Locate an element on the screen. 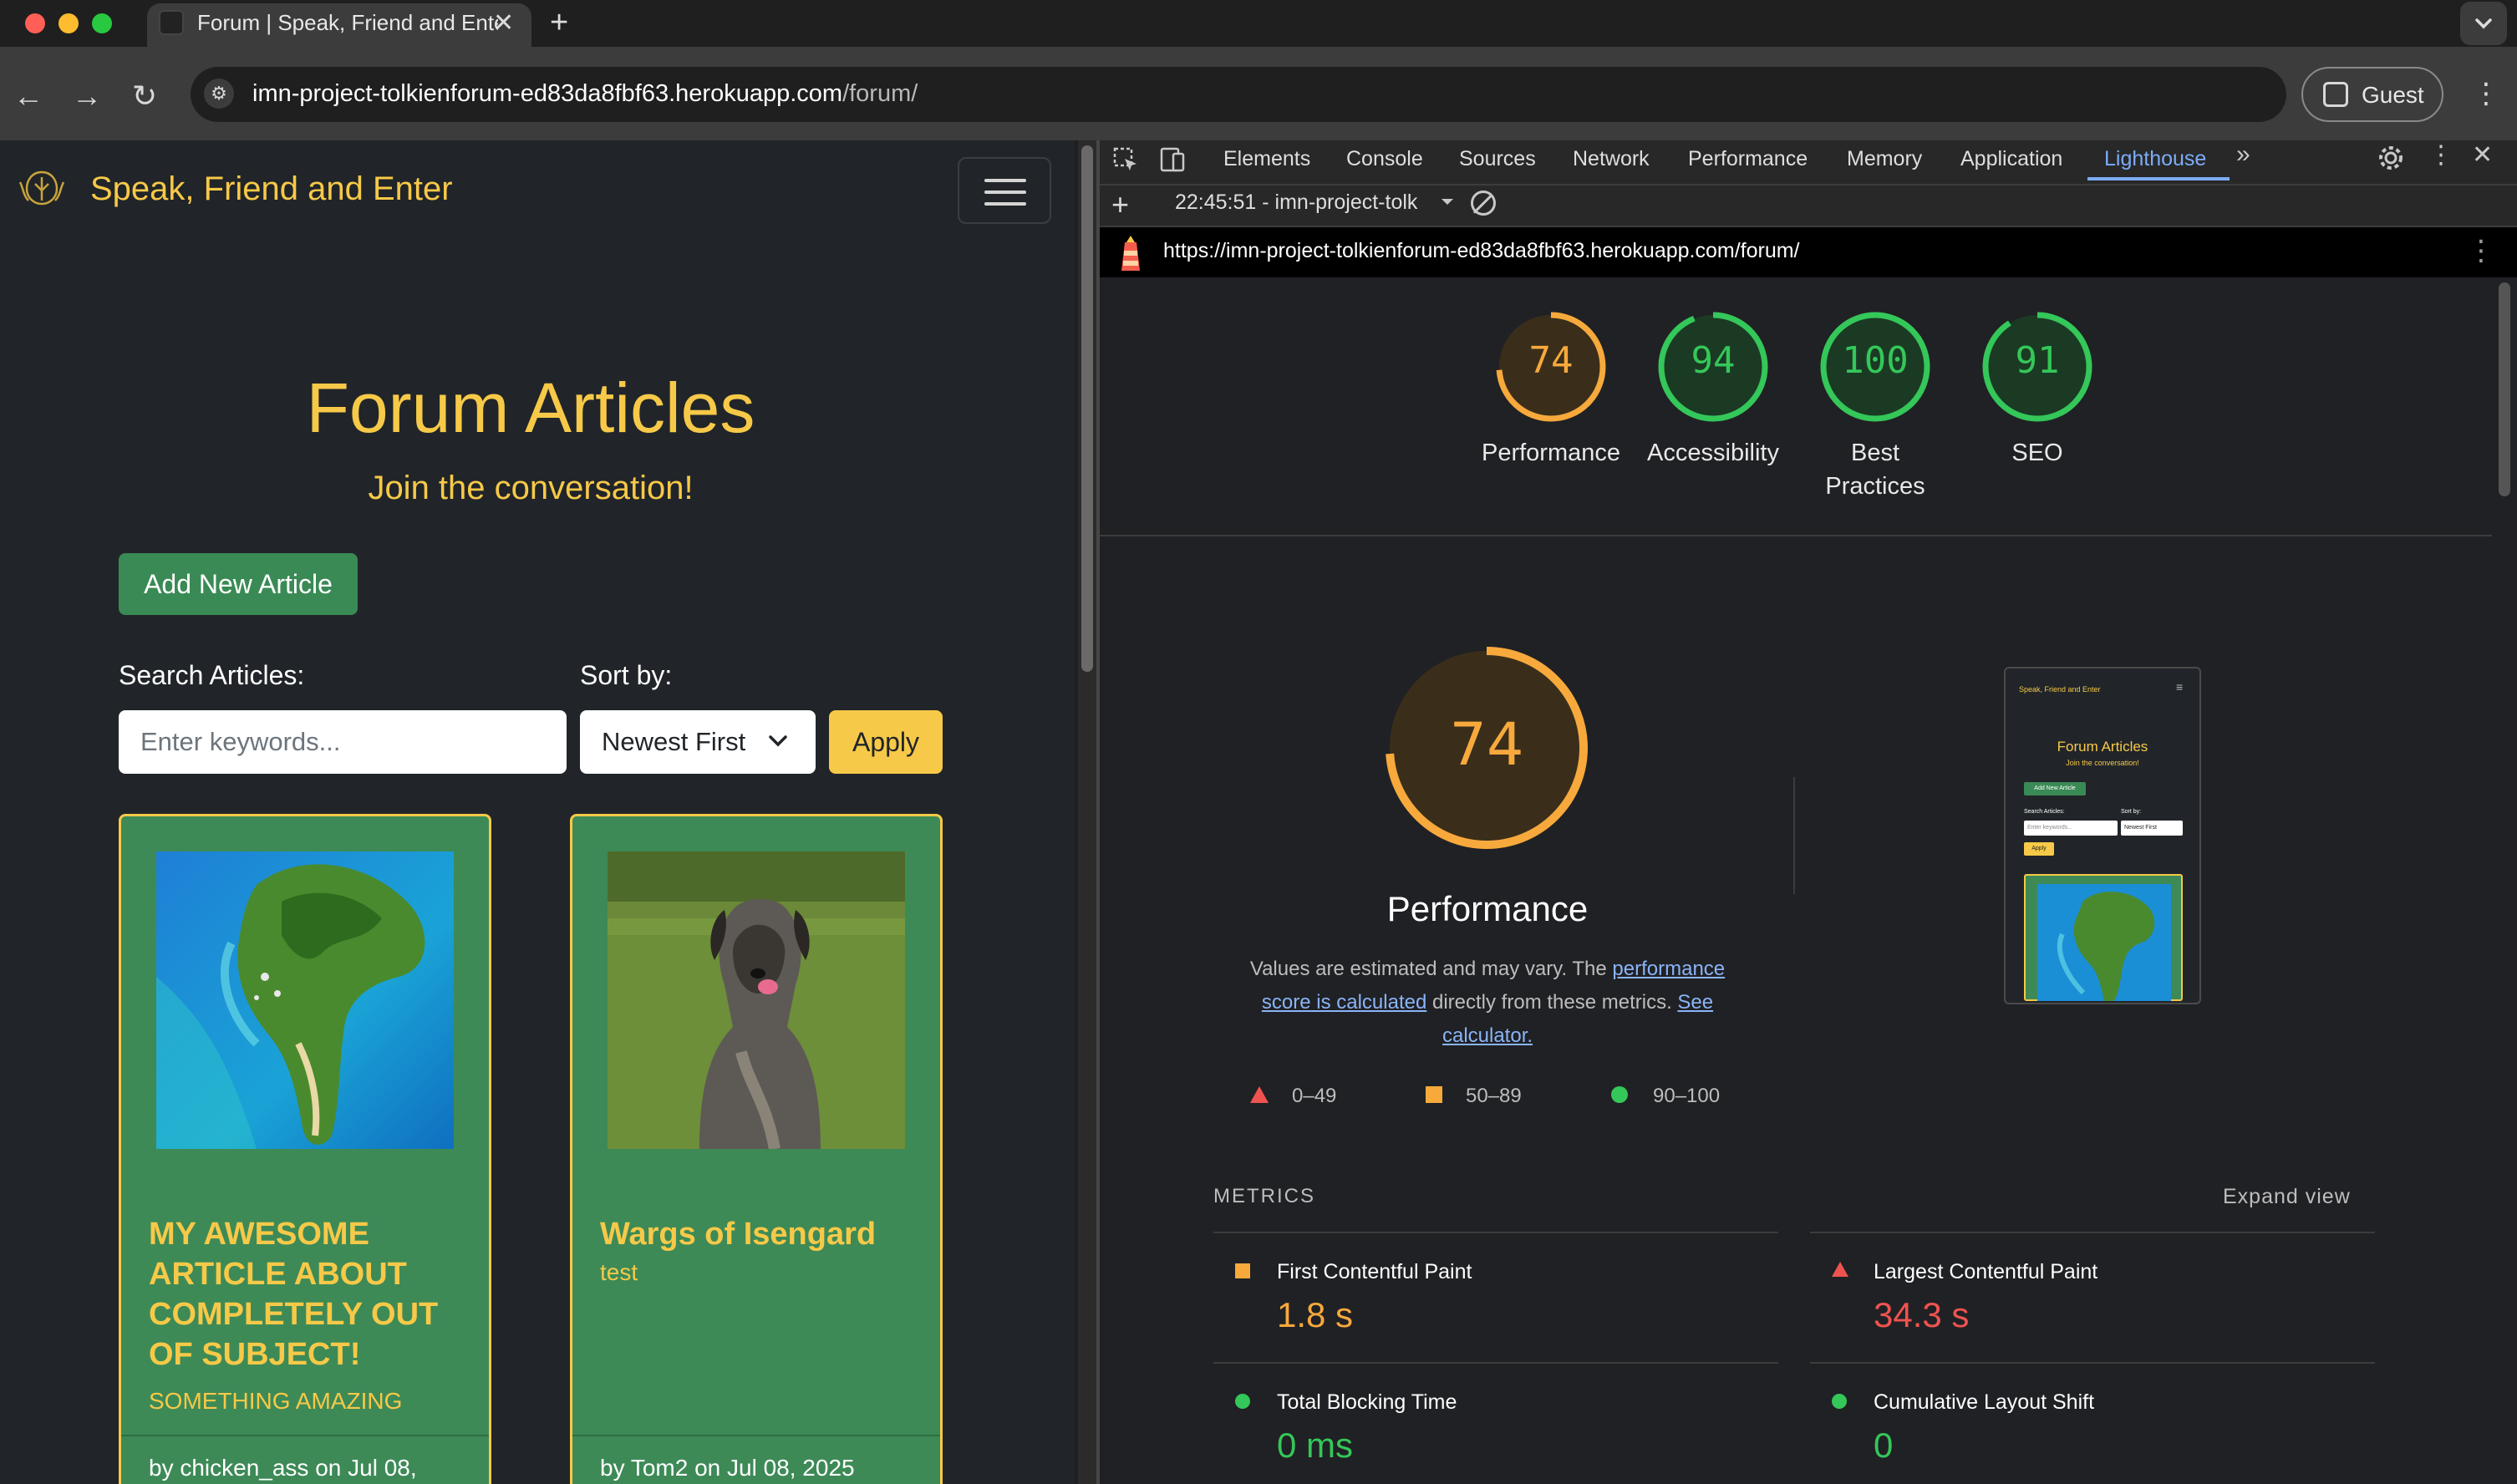  devtools-tab-elements: Elements is located at coordinates (1266, 159).